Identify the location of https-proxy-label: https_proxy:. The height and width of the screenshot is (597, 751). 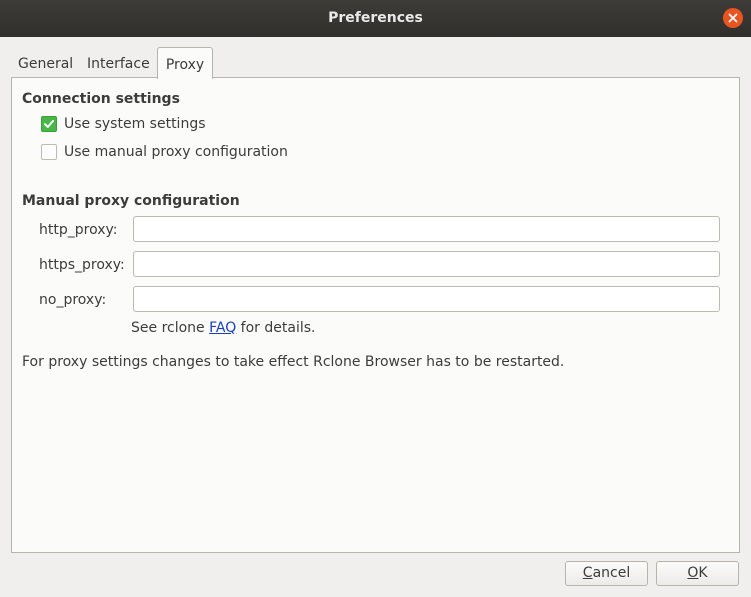
(82, 265).